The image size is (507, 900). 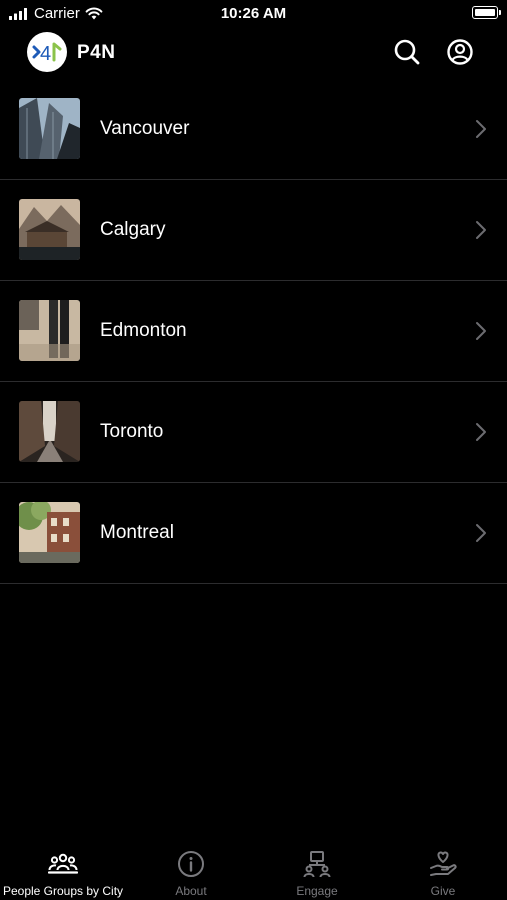 What do you see at coordinates (253, 533) in the screenshot?
I see `city-row-montreal: Montreal` at bounding box center [253, 533].